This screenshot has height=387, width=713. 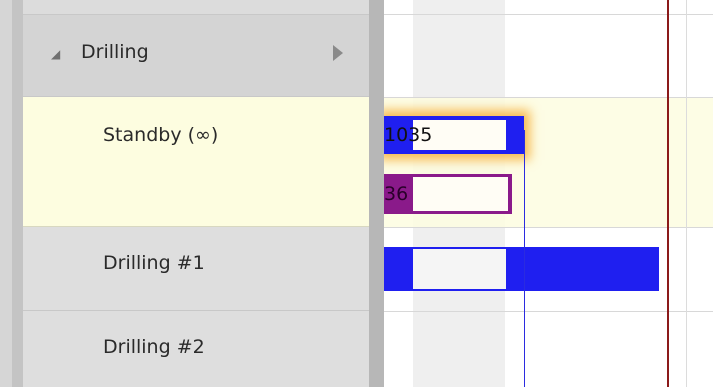 I want to click on task-bar-standby-1035: 1035, so click(x=454, y=135).